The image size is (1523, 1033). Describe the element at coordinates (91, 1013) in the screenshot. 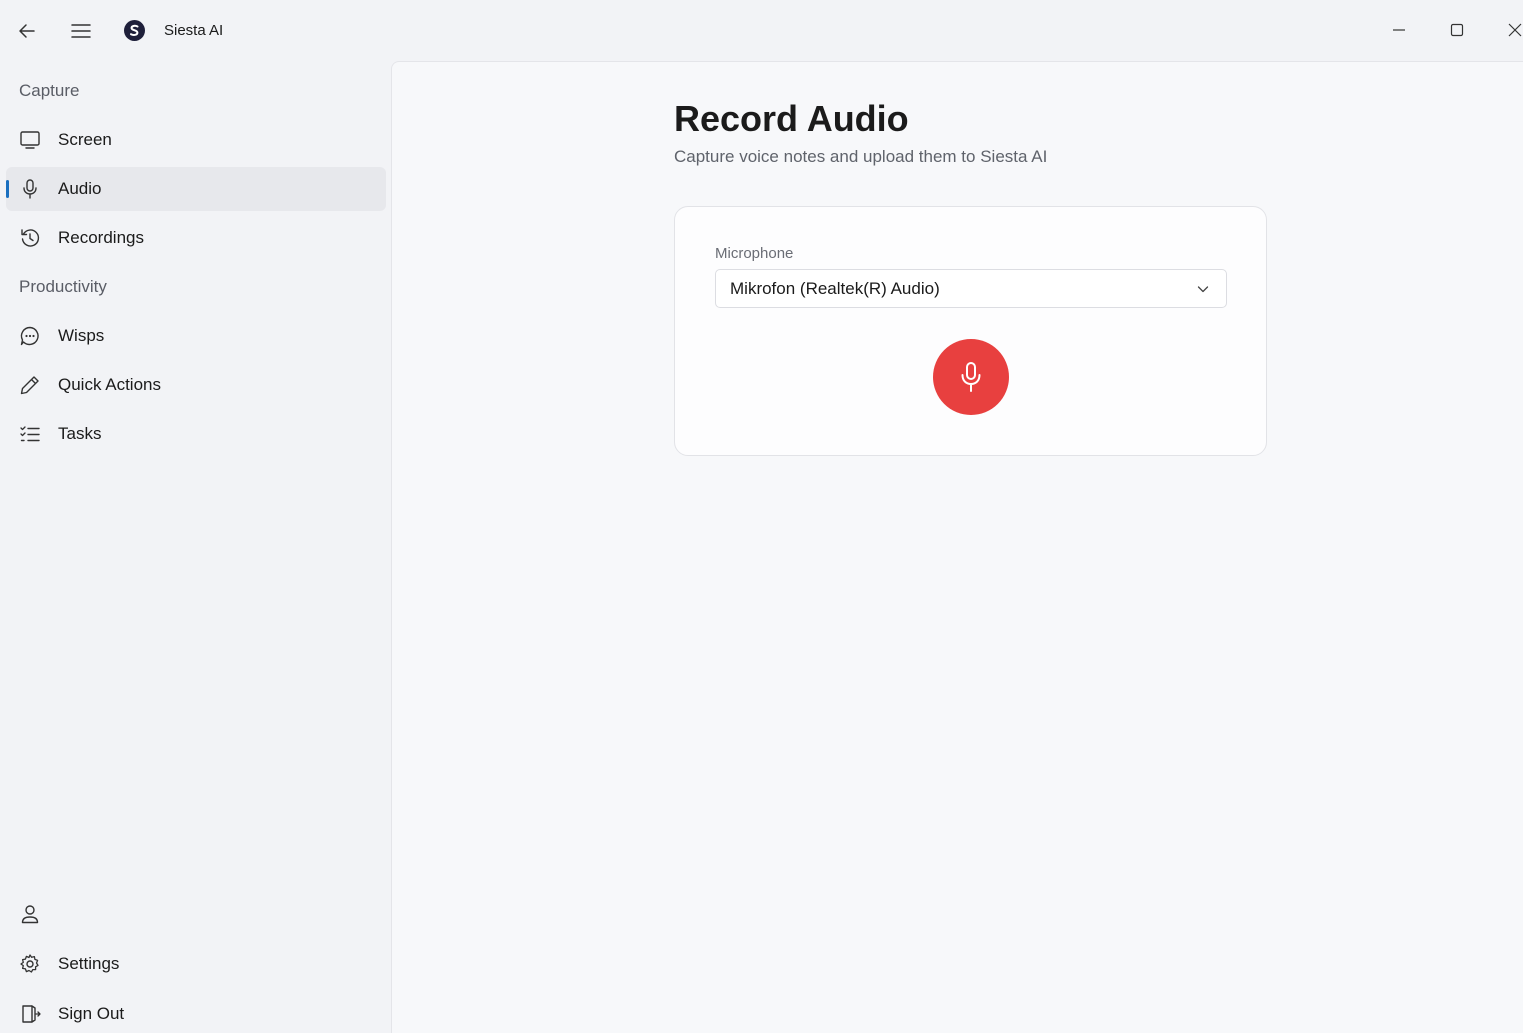

I see `sidebar-item-label: Sign Out` at that location.